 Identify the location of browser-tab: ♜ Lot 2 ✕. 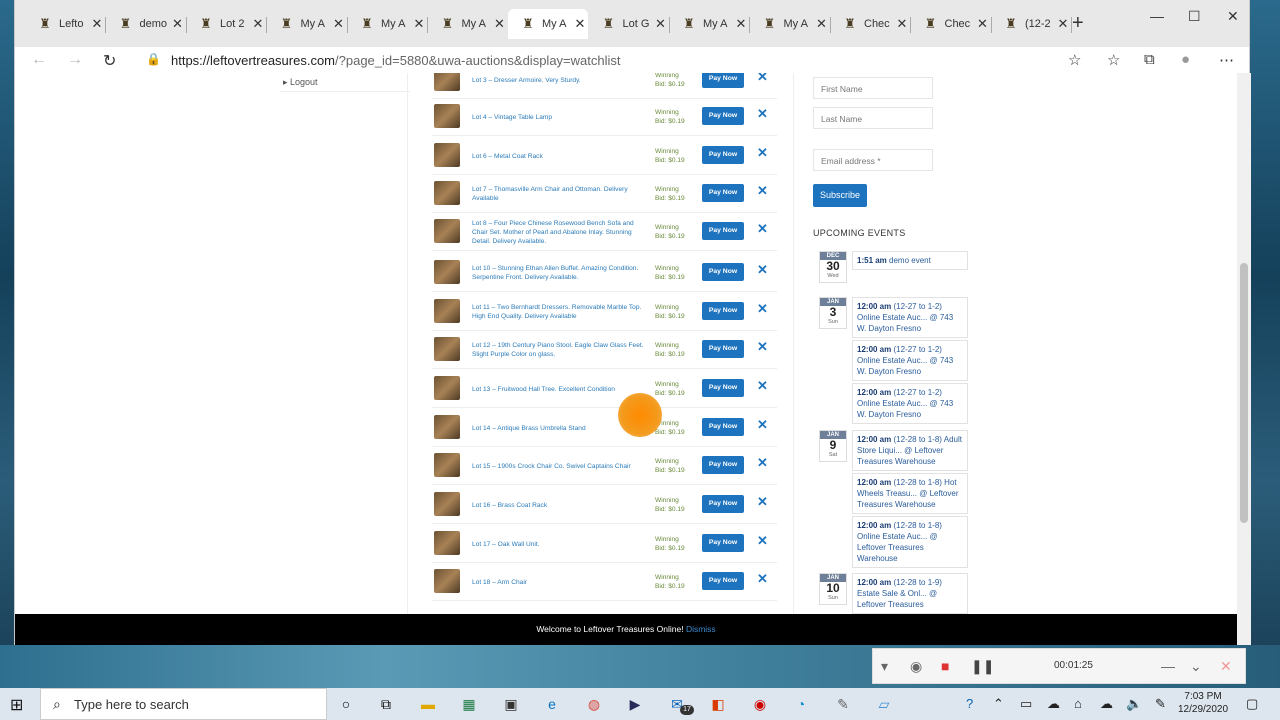
(226, 24).